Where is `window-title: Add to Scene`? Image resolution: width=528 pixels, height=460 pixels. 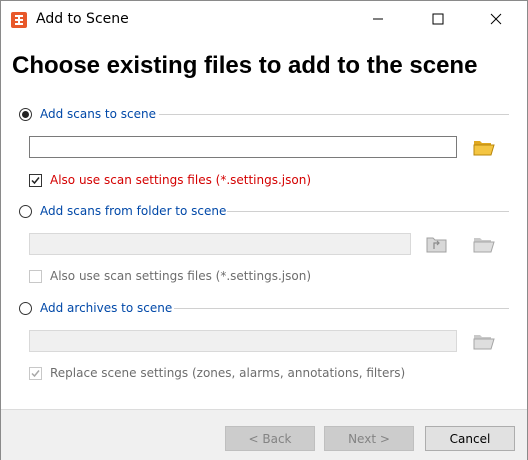 window-title: Add to Scene is located at coordinates (82, 19).